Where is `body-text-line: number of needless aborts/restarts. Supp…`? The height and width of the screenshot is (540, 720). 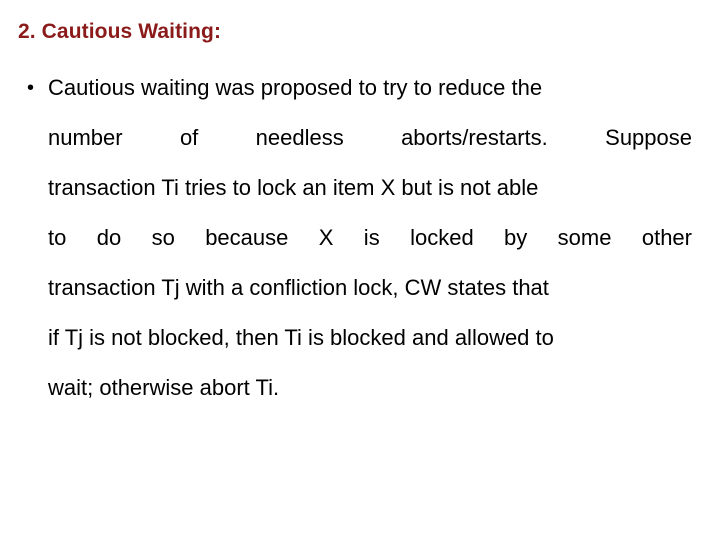
body-text-line: number of needless aborts/restarts. Supp… is located at coordinates (370, 137).